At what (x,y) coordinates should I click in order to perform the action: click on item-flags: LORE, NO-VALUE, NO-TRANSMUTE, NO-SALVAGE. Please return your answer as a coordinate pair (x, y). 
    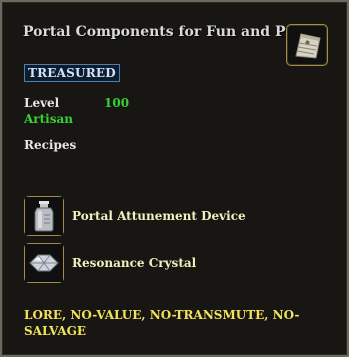
    Looking at the image, I should click on (162, 323).